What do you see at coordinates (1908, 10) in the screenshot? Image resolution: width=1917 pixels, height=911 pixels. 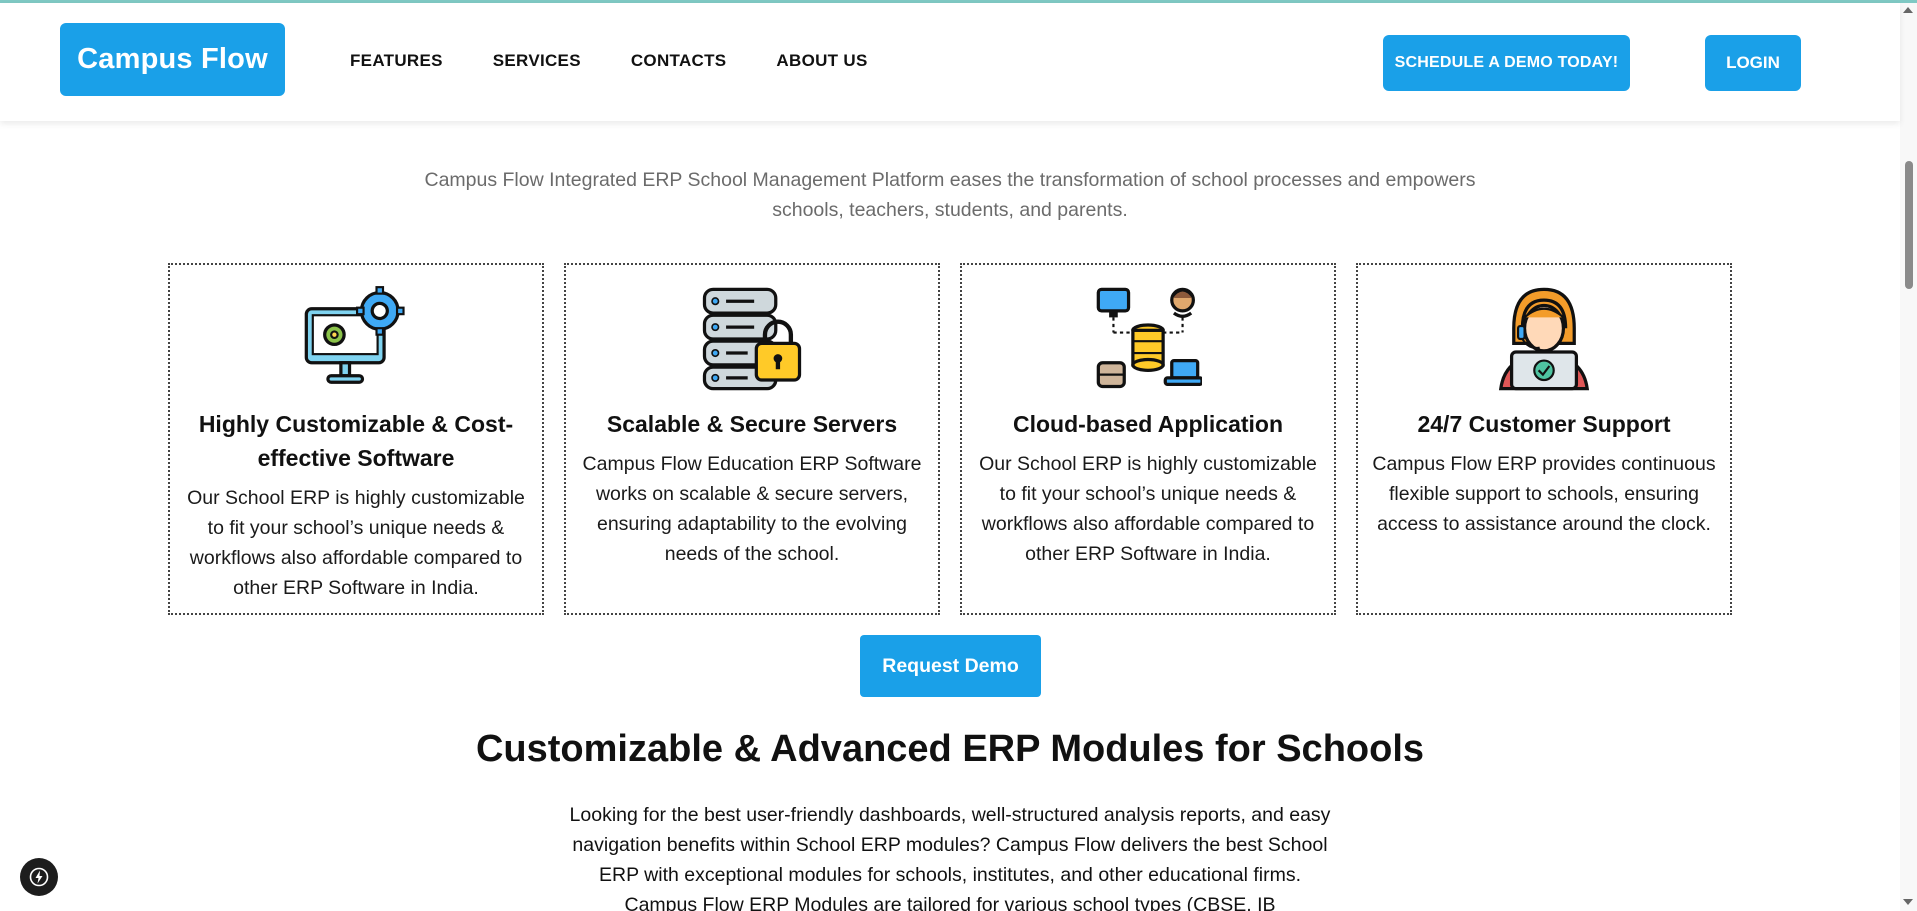 I see `scroll-up-arrow-icon` at bounding box center [1908, 10].